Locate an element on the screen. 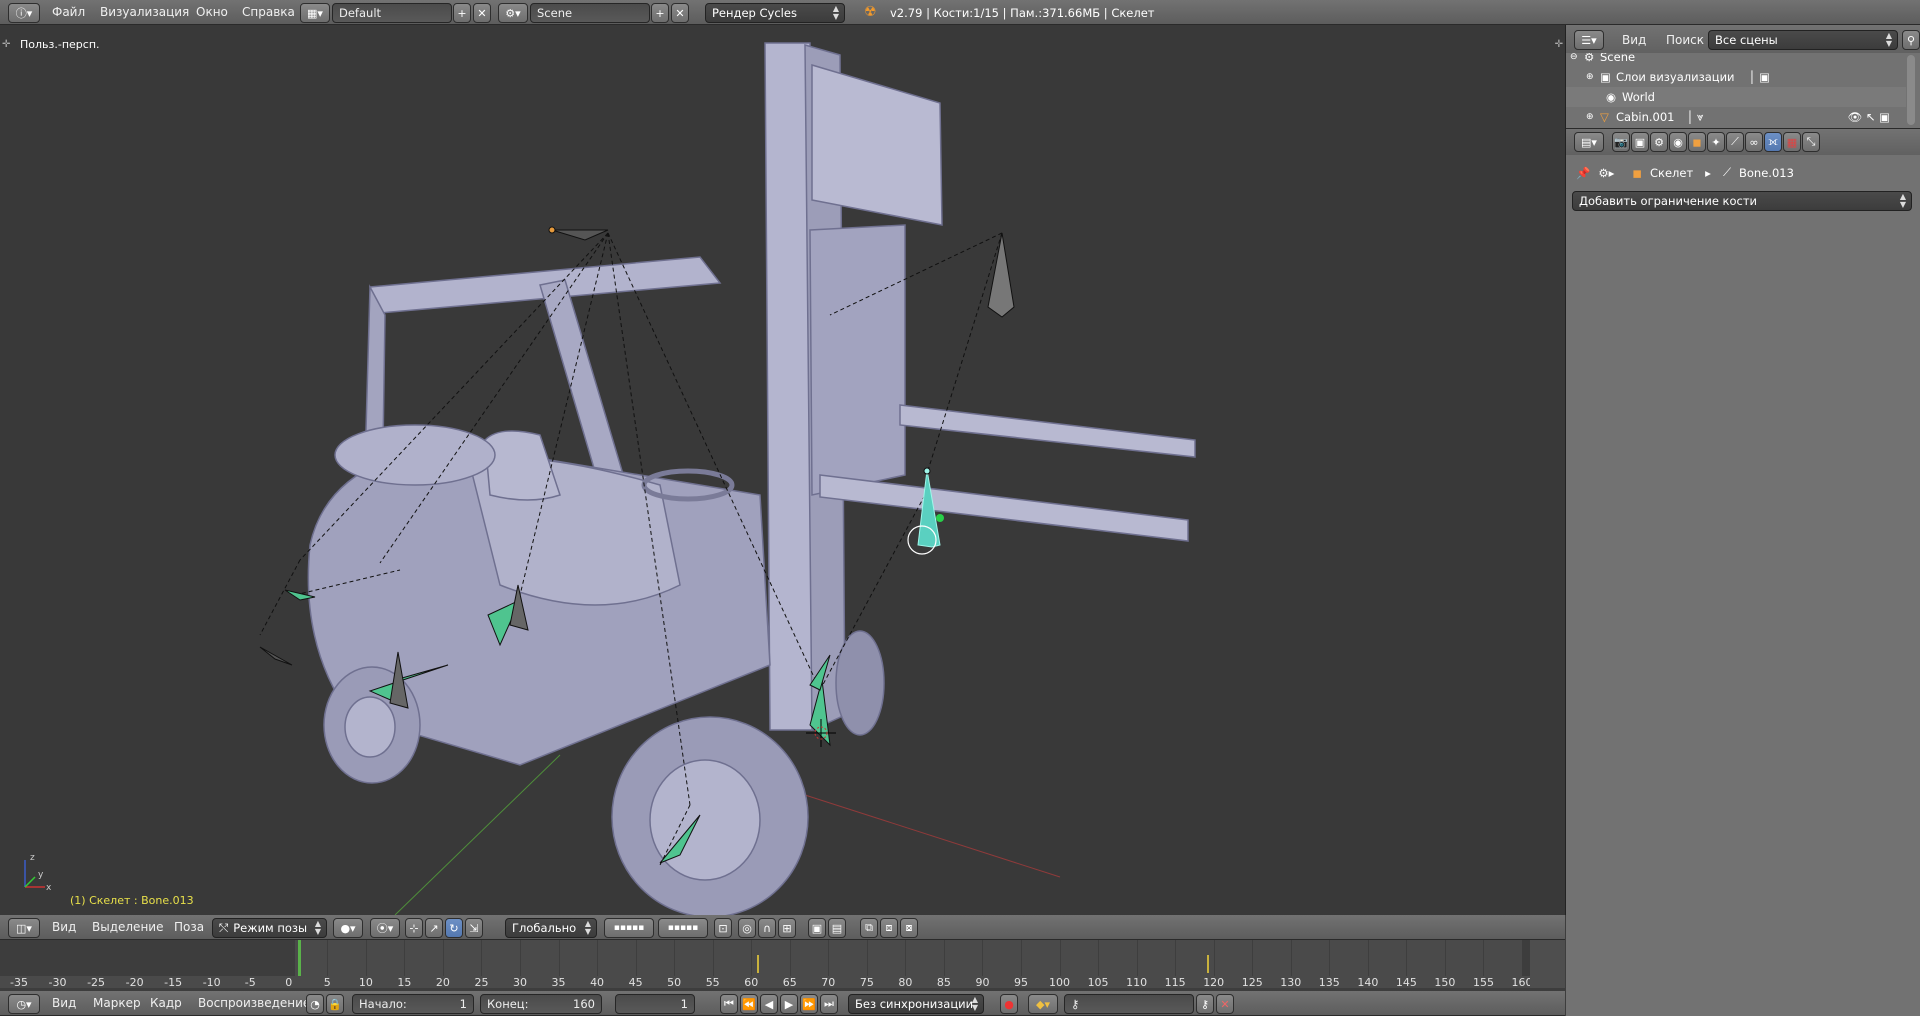 The image size is (1920, 1016). outliner-row-cabin: ⊕ ▽ Cabin.001 │ ⩔ 👁 ↖ ▣ is located at coordinates (1736, 117).